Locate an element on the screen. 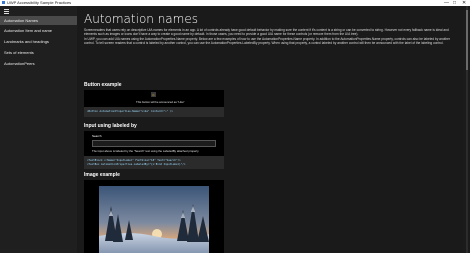  hamburger-menu-icon is located at coordinates (6, 11).